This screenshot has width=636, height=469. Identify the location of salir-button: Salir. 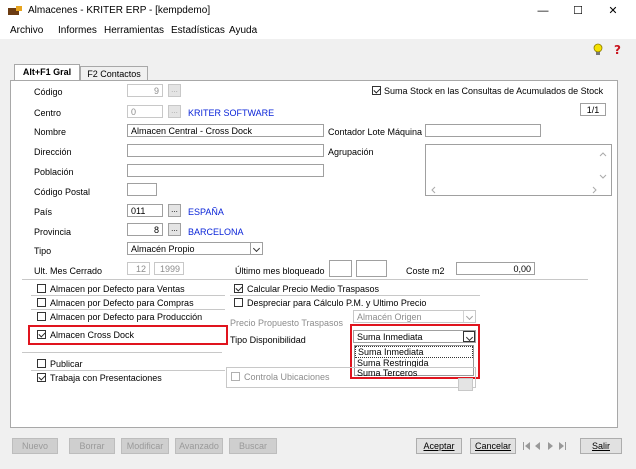
(601, 446).